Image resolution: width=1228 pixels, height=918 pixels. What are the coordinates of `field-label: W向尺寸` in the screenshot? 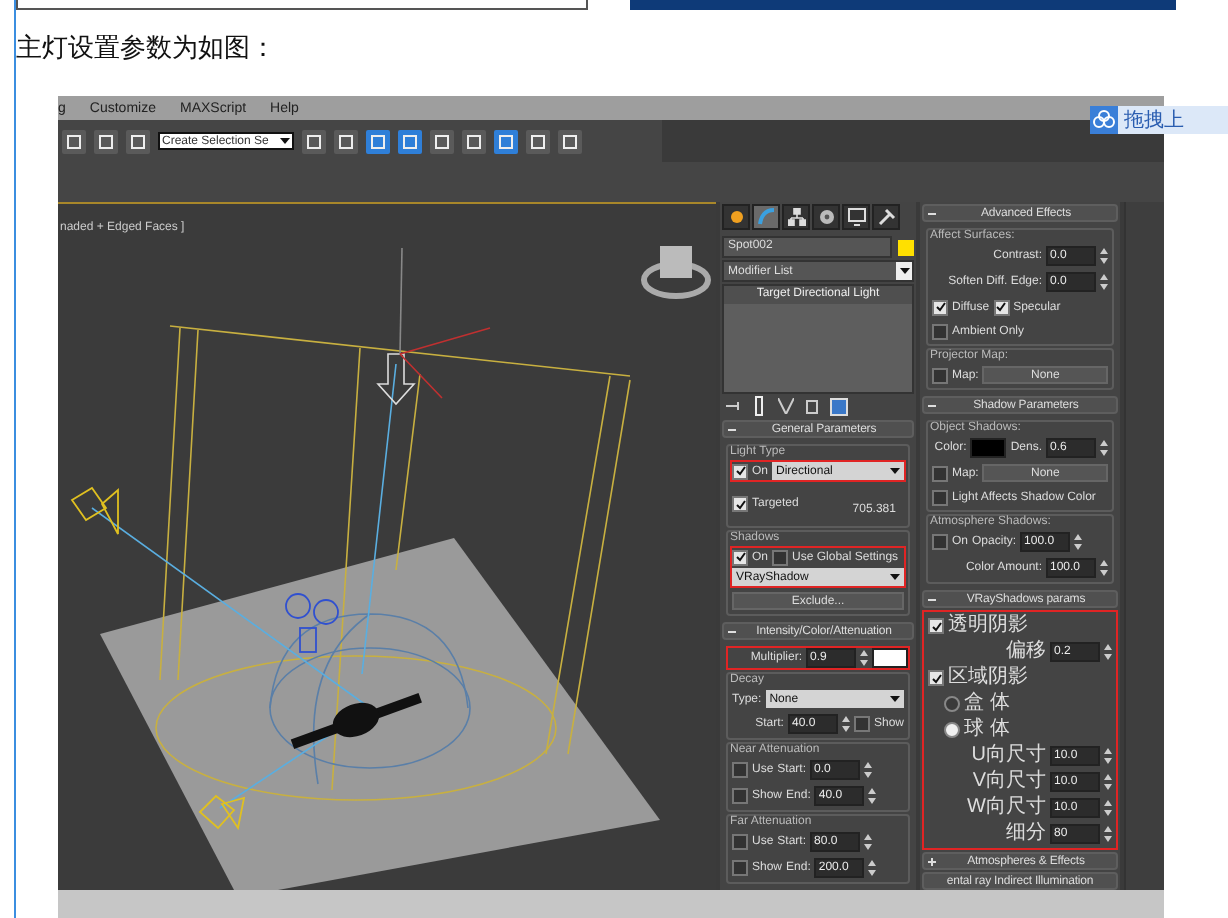 It's located at (1006, 808).